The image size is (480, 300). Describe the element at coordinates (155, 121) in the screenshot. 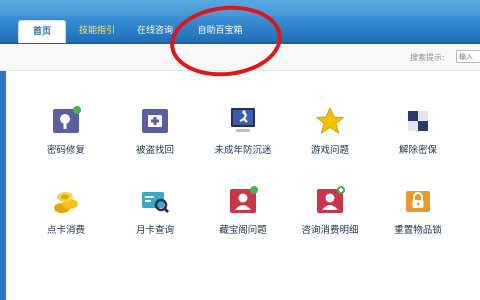

I see `medical-kit-icon` at that location.